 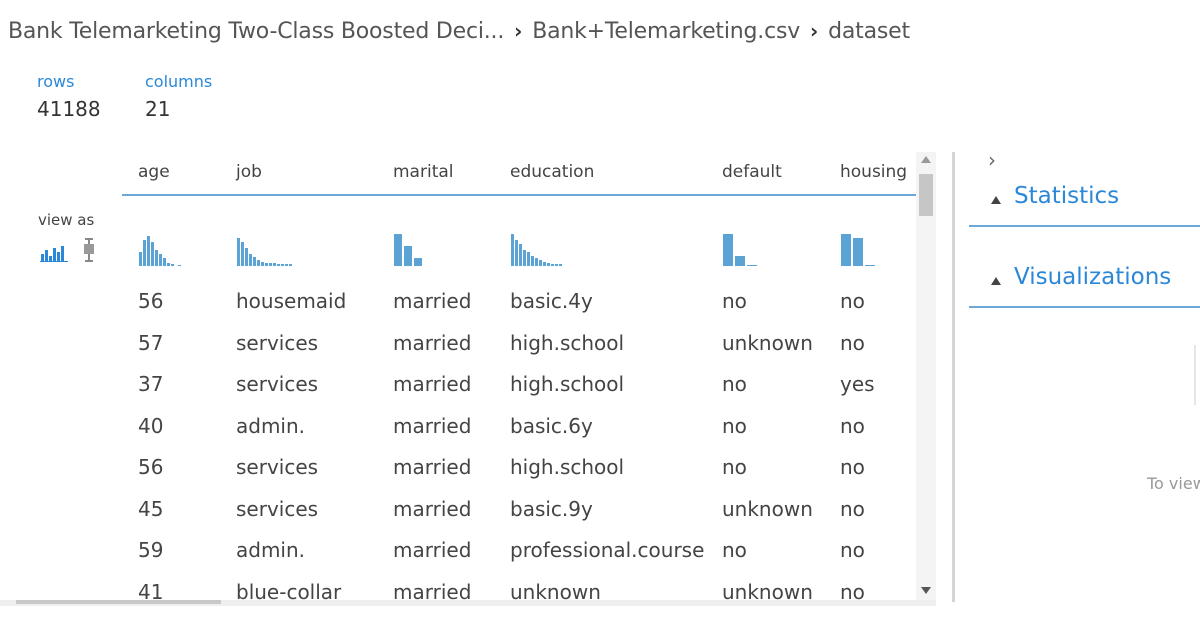 I want to click on view-as-toggle, so click(x=68, y=250).